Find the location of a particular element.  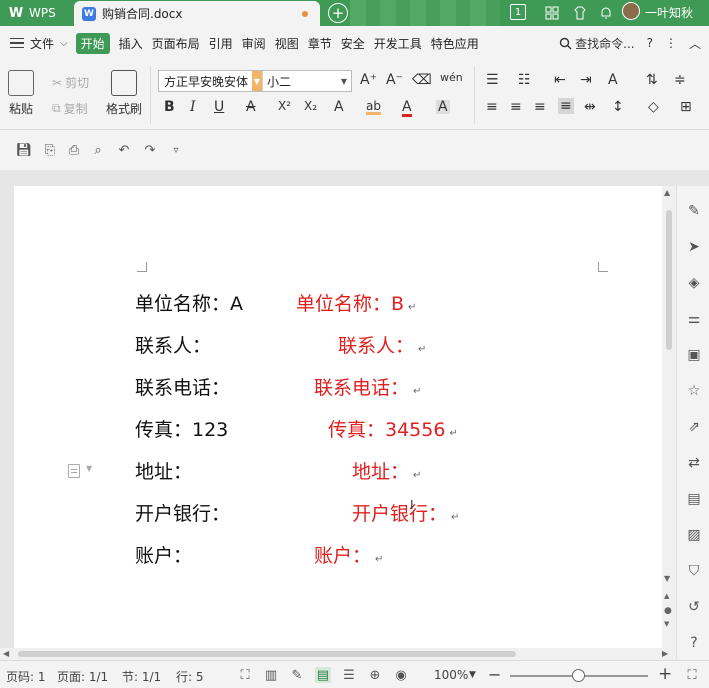

char-shading-button: A is located at coordinates (443, 107).